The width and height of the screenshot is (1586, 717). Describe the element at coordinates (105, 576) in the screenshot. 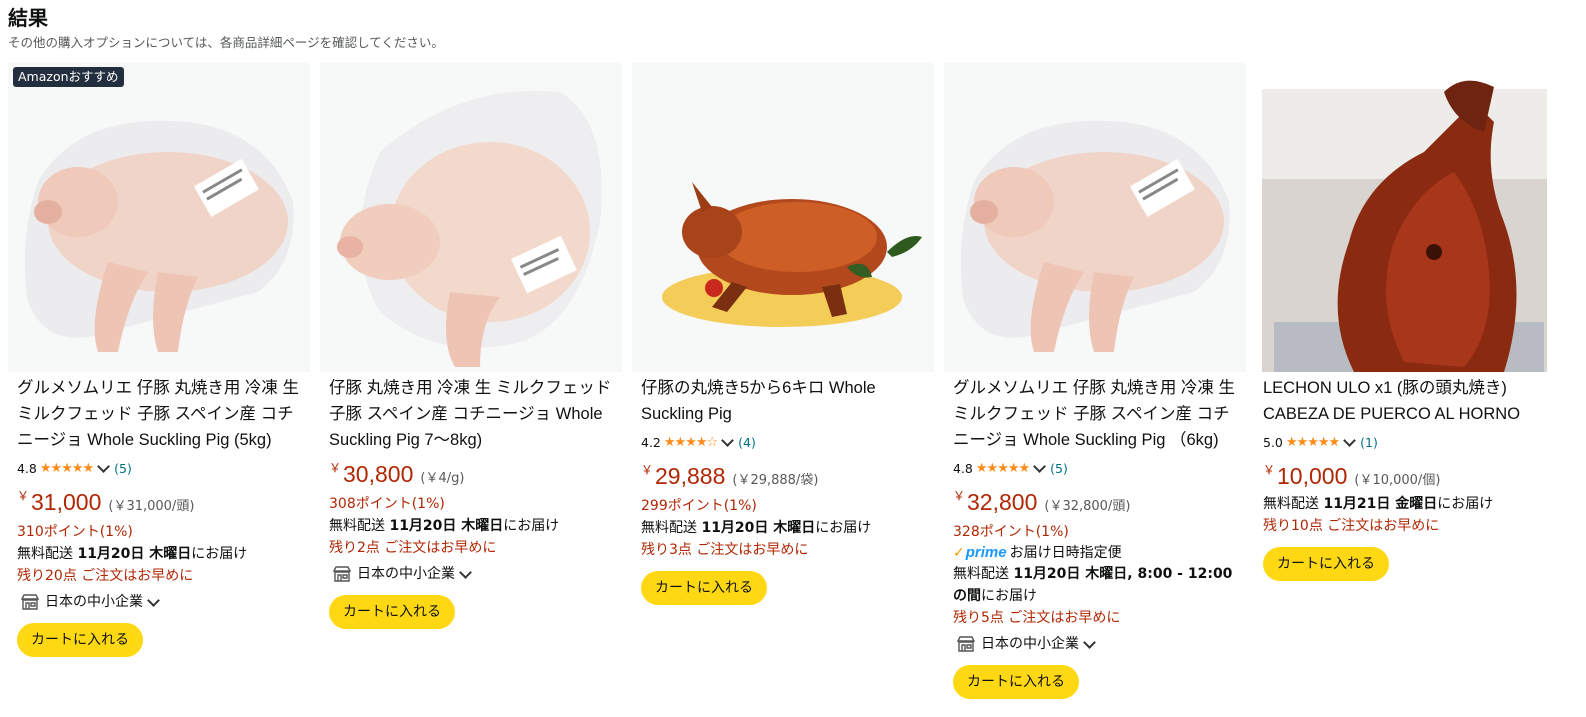

I see `stock-warning: 残り20点 ご注文はお早めに` at that location.